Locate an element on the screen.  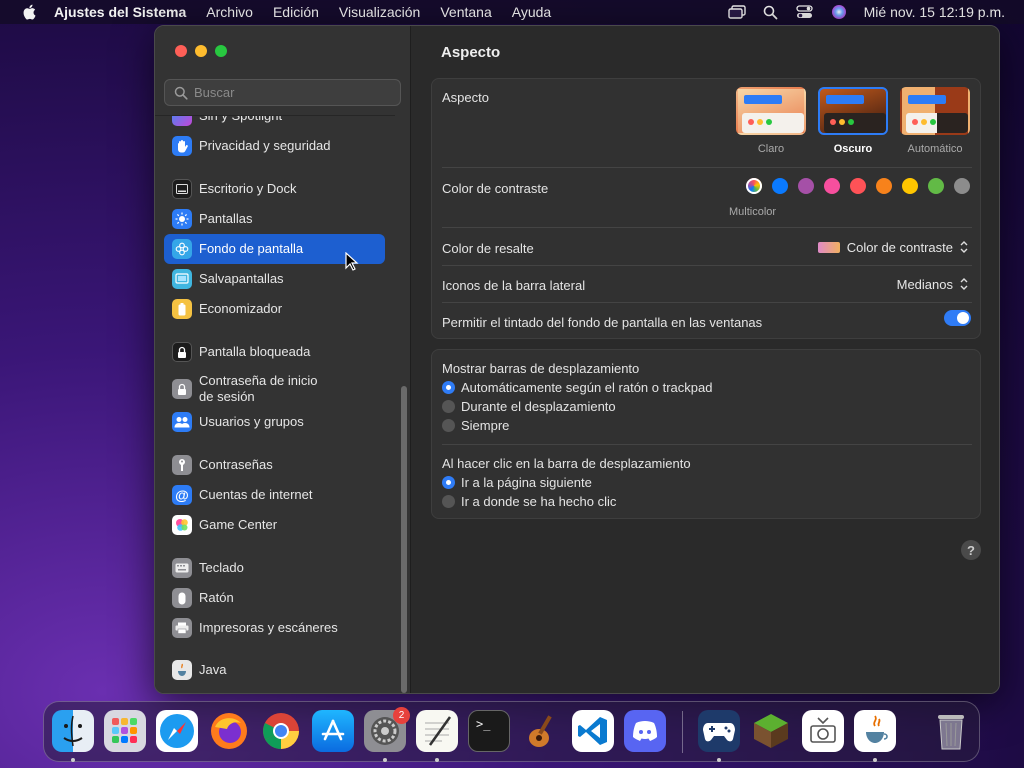
radio-scroll-when-scrolling: Durante el desplazamiento is located at coordinates (529, 406).